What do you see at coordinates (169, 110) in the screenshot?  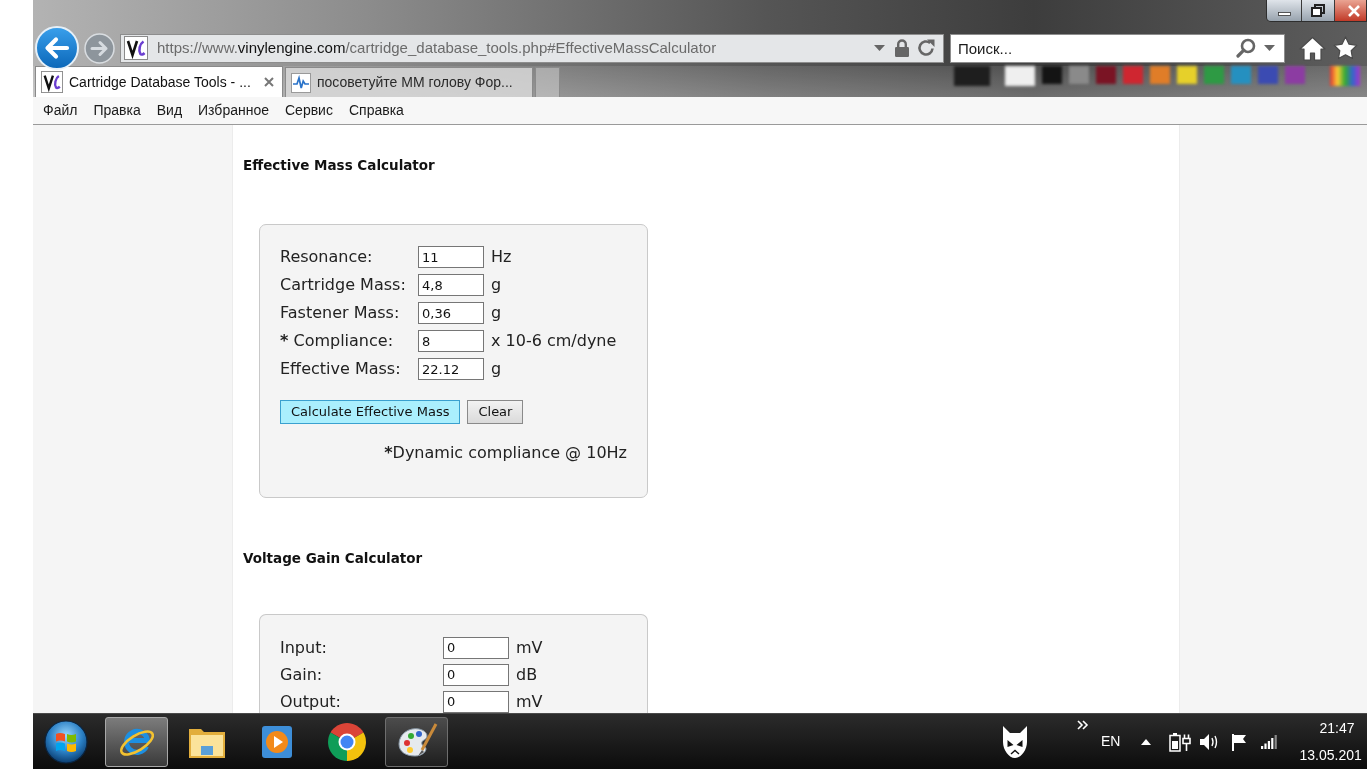 I see `menu-item: Вид` at bounding box center [169, 110].